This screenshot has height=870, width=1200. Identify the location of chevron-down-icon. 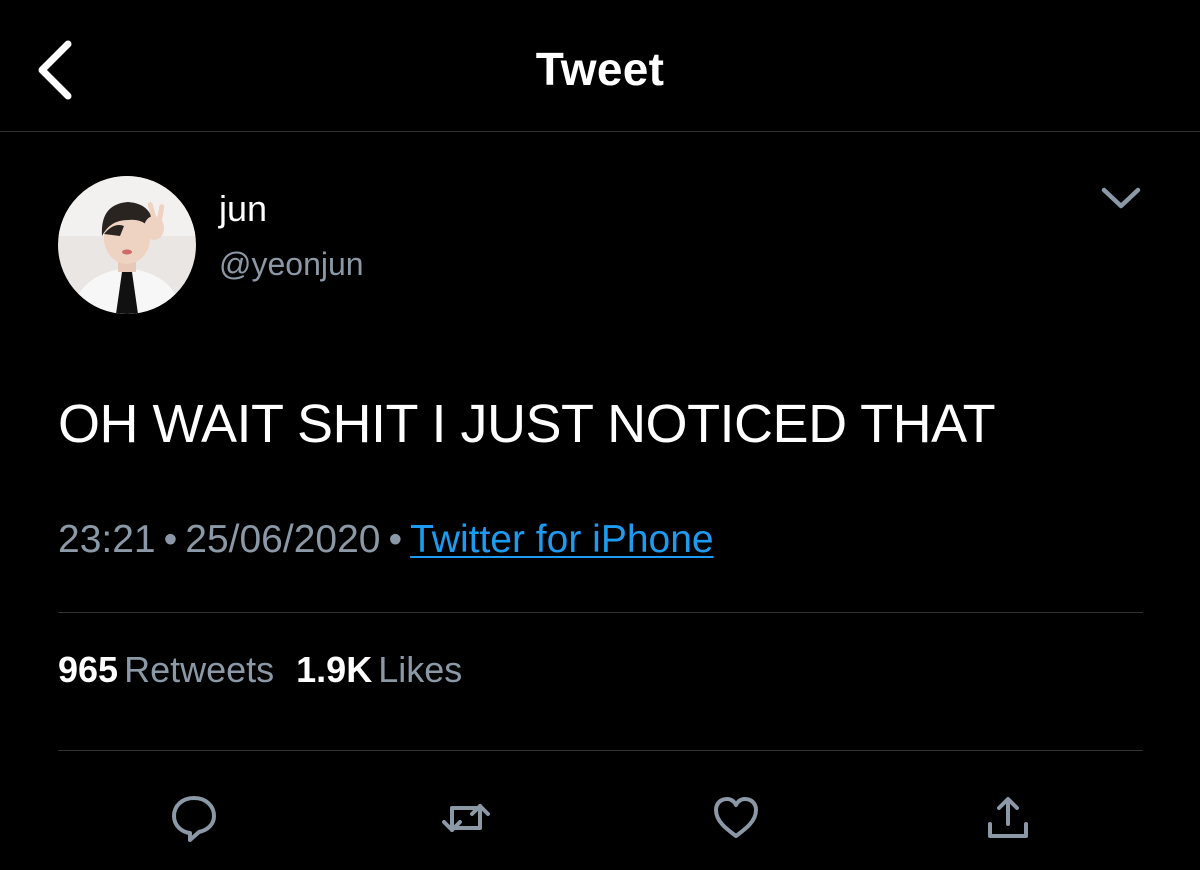
(1121, 198).